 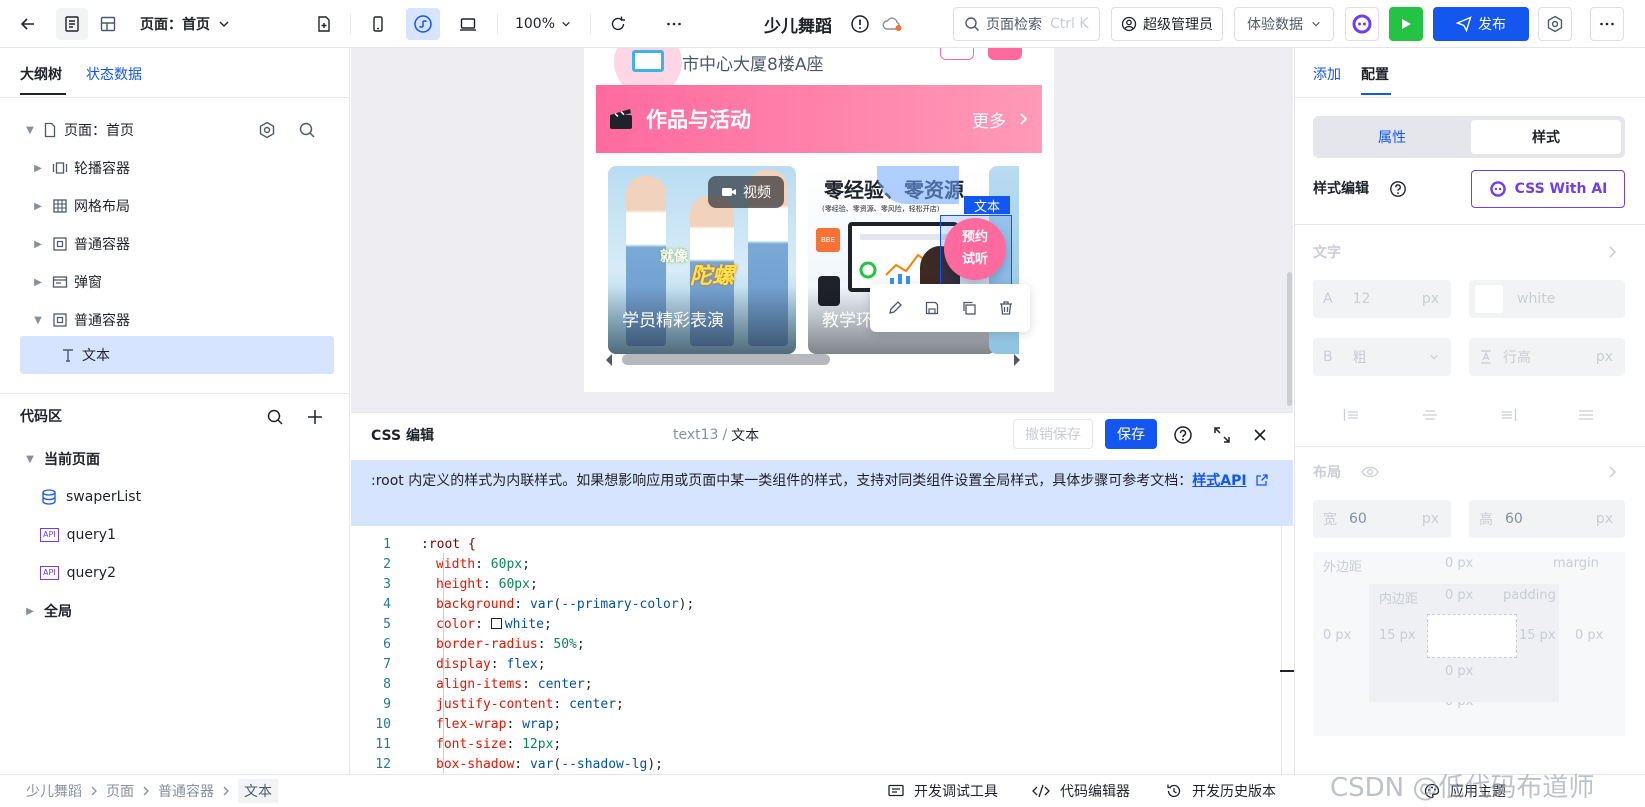 What do you see at coordinates (893, 24) in the screenshot?
I see `cloud-sync-icon` at bounding box center [893, 24].